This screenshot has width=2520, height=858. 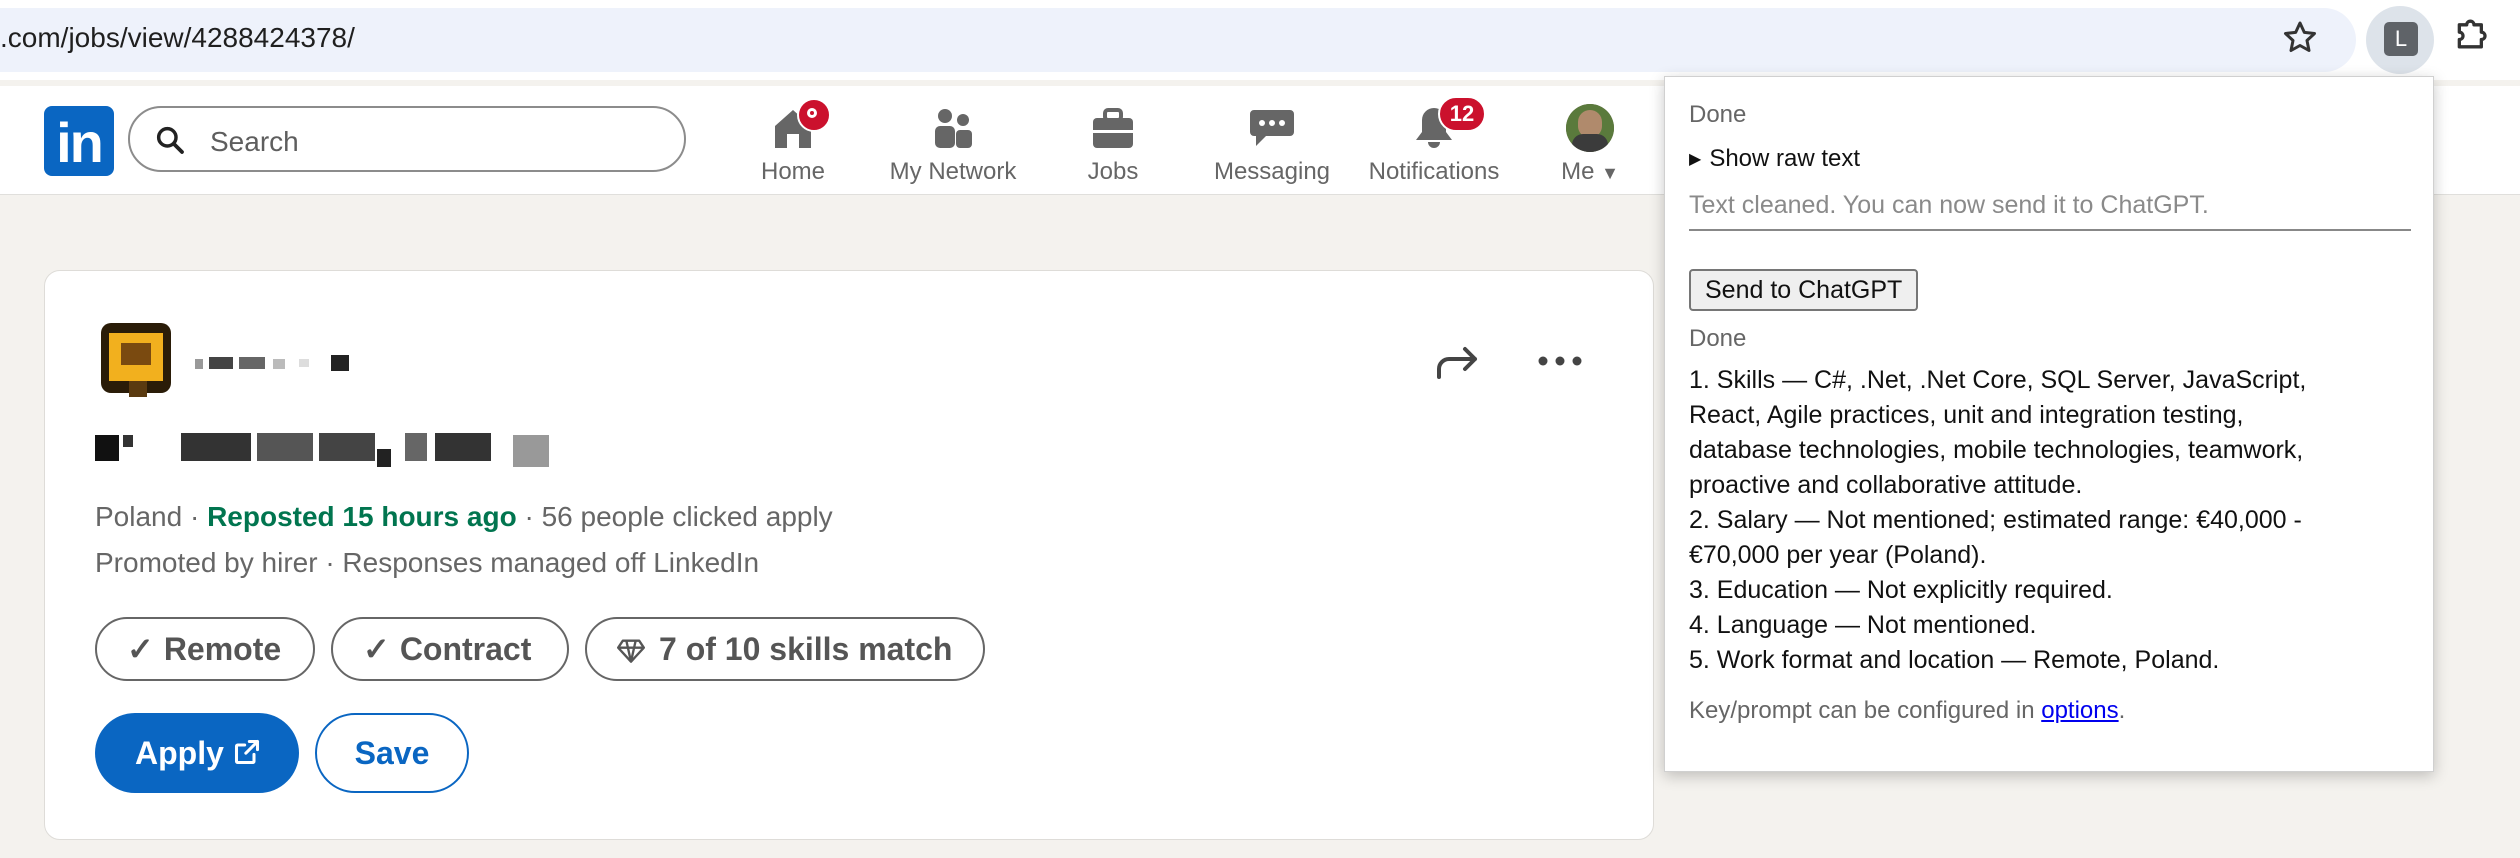 I want to click on tag-contract: ✓ Contract, so click(x=450, y=649).